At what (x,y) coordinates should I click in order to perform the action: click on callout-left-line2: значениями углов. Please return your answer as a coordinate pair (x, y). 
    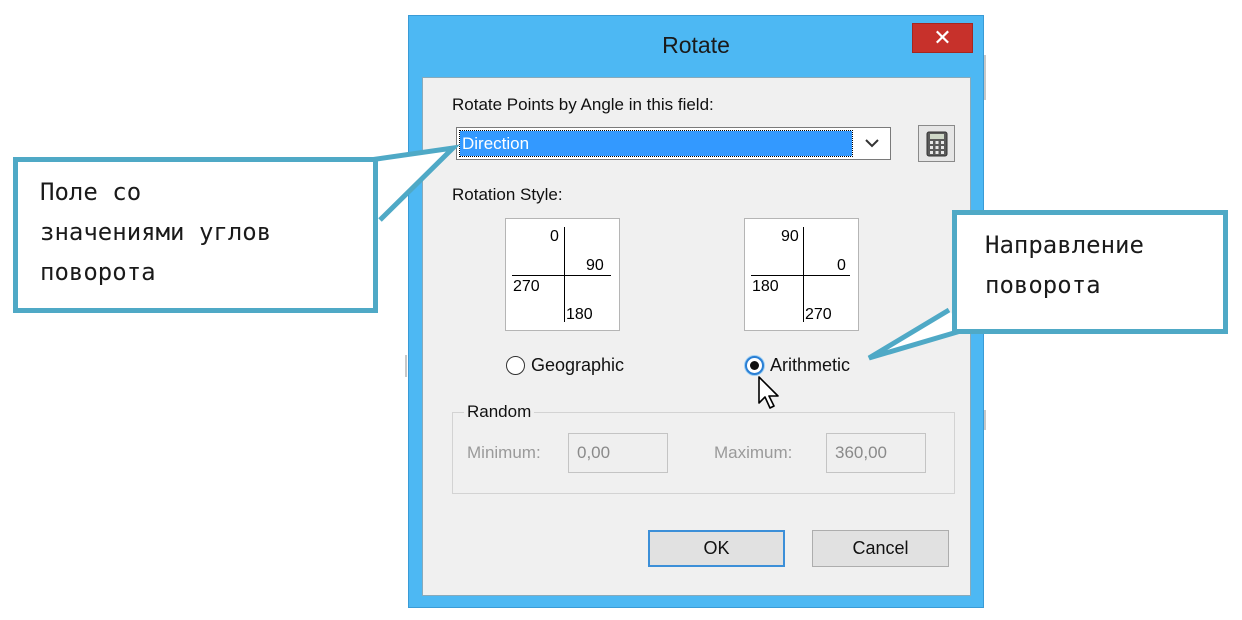
    Looking at the image, I should click on (156, 232).